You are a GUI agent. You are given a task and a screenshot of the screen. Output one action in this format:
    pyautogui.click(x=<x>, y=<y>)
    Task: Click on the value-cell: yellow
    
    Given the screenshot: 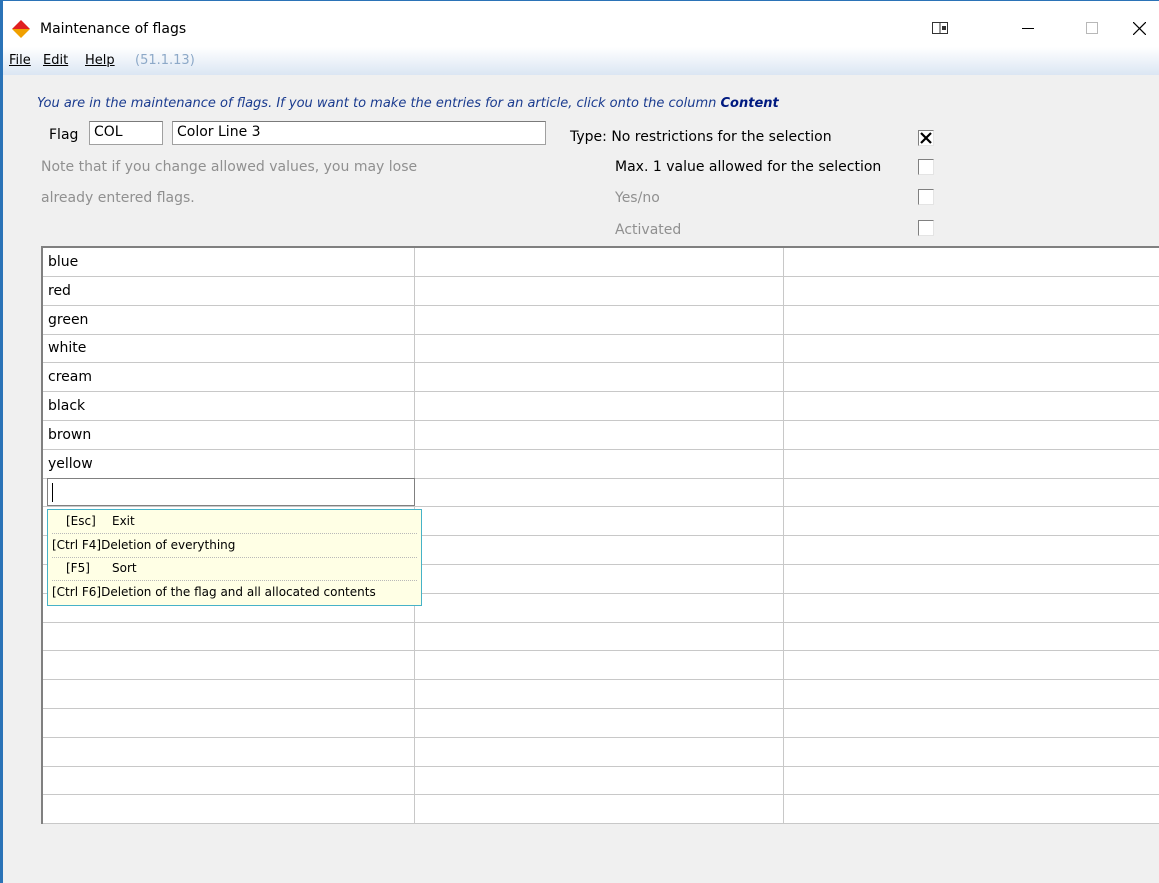 What is the action you would take?
    pyautogui.click(x=70, y=463)
    